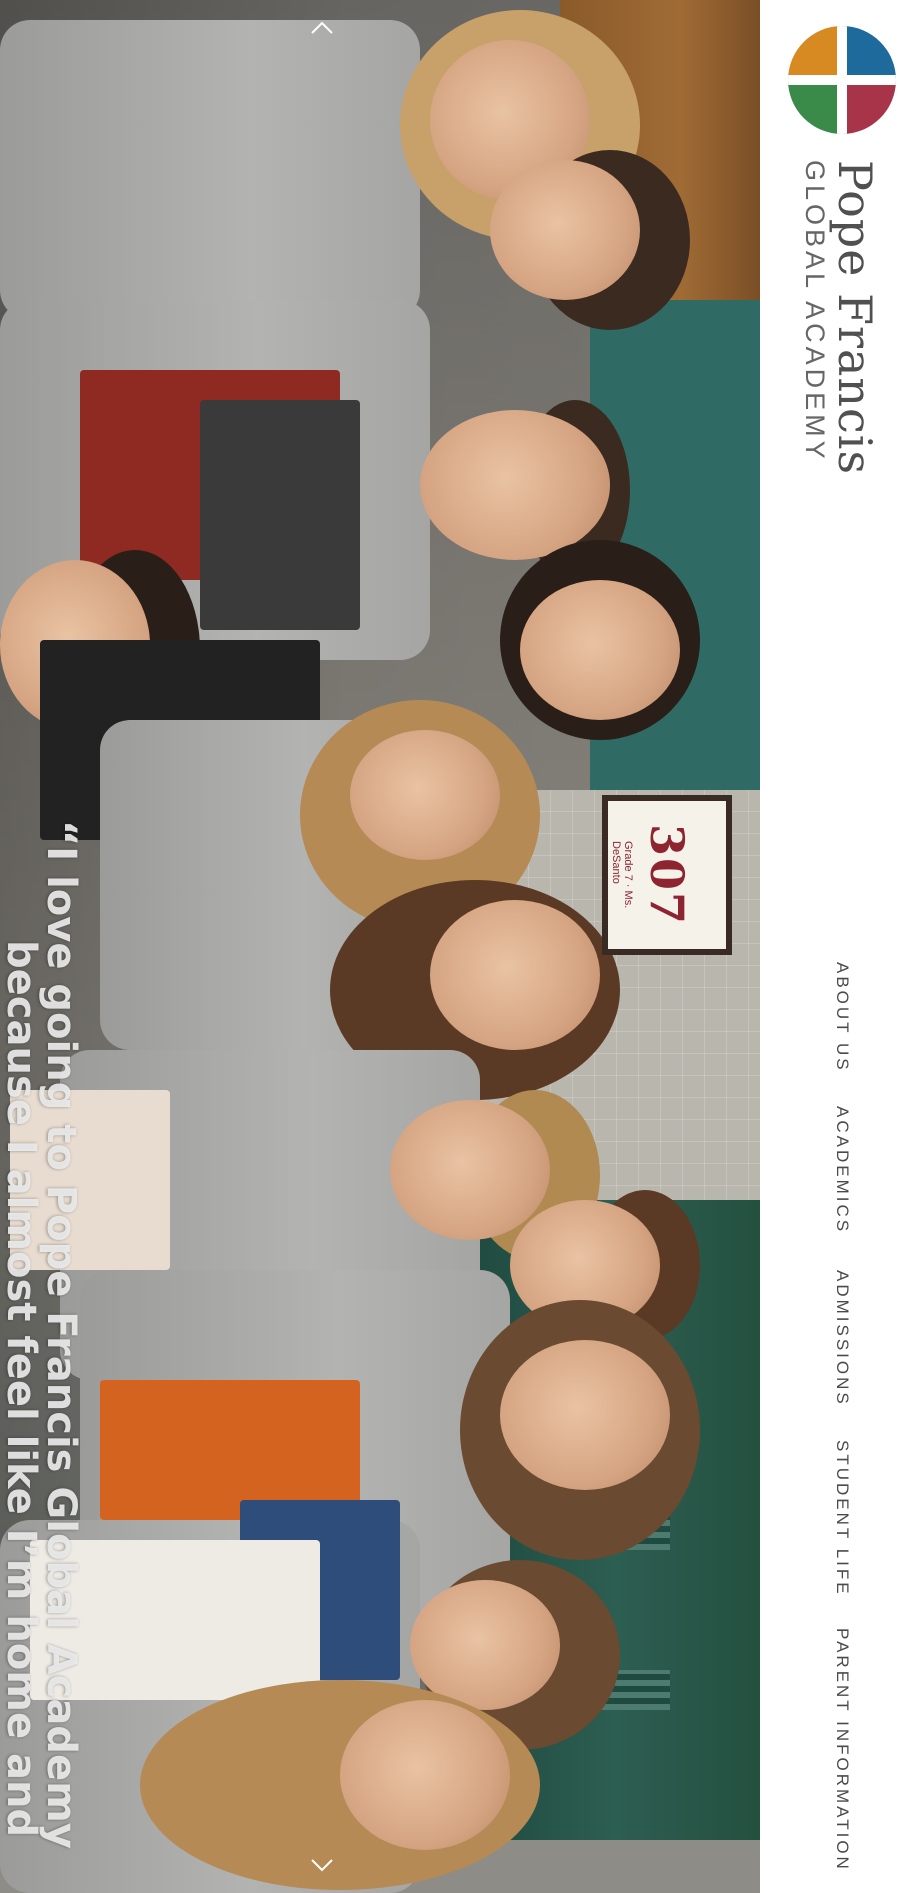  What do you see at coordinates (815, 311) in the screenshot?
I see `school-subtitle: GLOBAL ACADEMY` at bounding box center [815, 311].